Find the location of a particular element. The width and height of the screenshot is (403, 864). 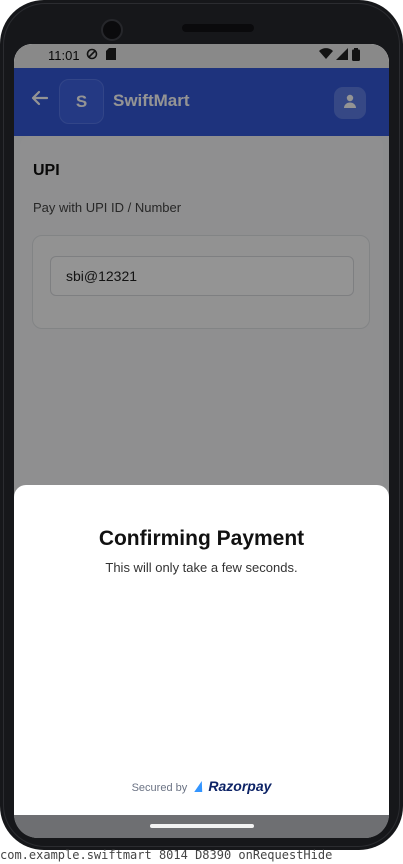

sheet-title: Confirming Payment is located at coordinates (201, 538).